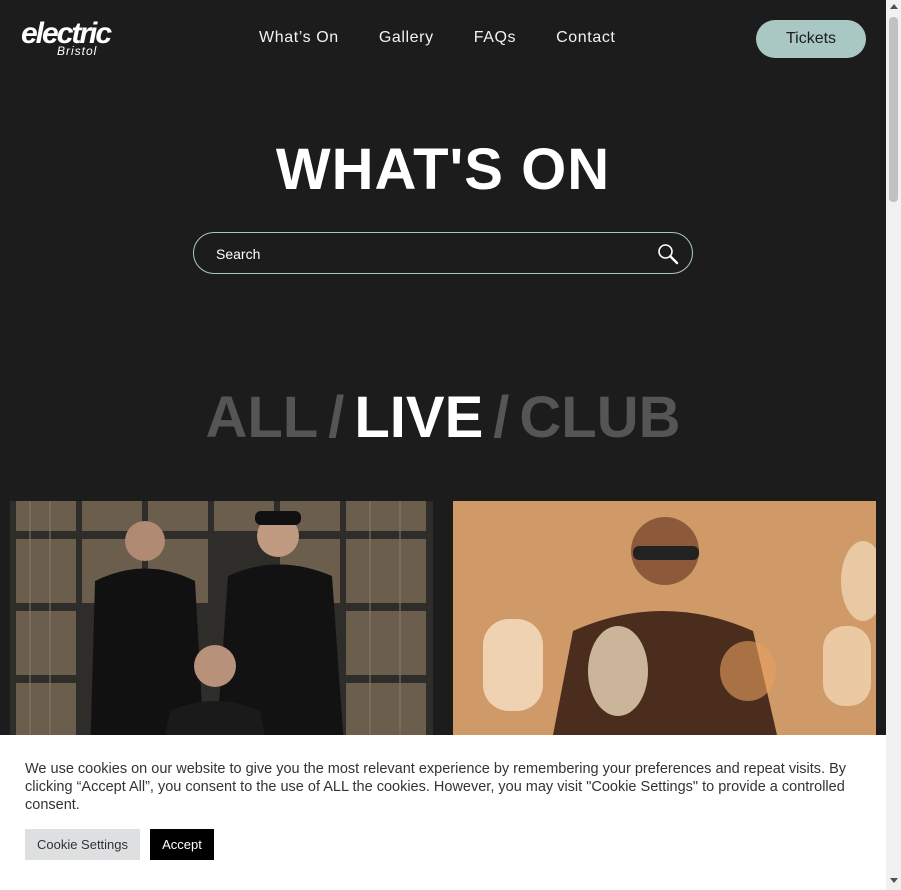 Image resolution: width=901 pixels, height=890 pixels. Describe the element at coordinates (77, 51) in the screenshot. I see `logo-subtitle: Bristol` at that location.